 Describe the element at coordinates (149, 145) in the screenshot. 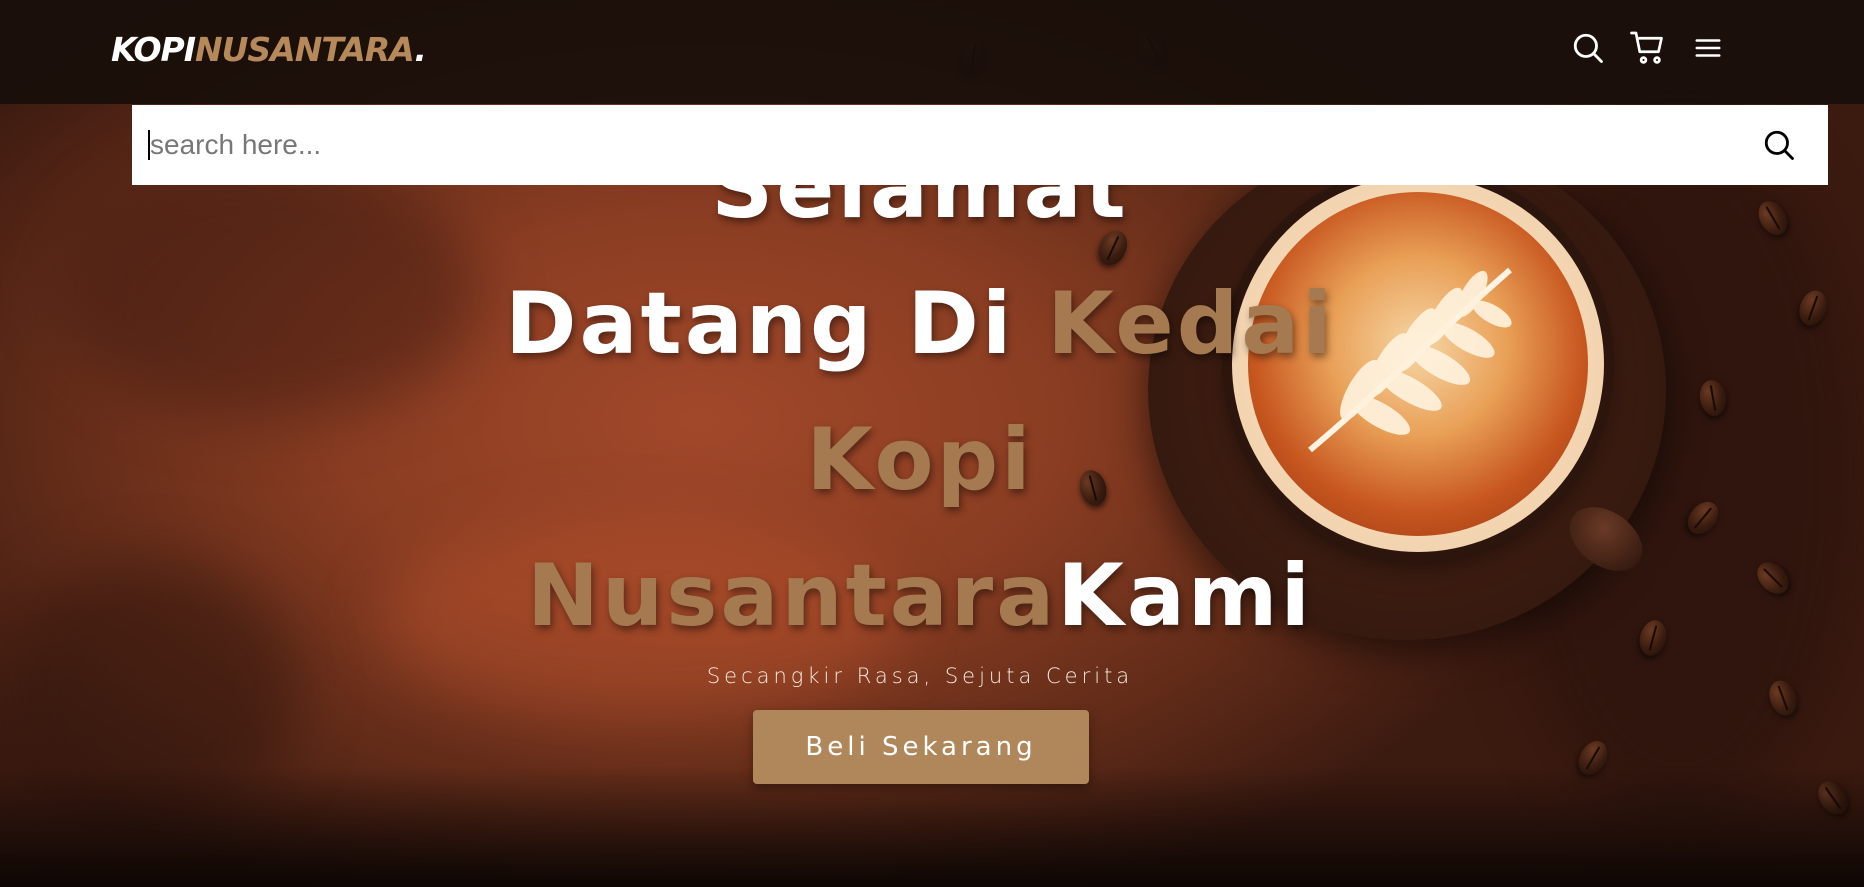

I see `text-caret` at that location.